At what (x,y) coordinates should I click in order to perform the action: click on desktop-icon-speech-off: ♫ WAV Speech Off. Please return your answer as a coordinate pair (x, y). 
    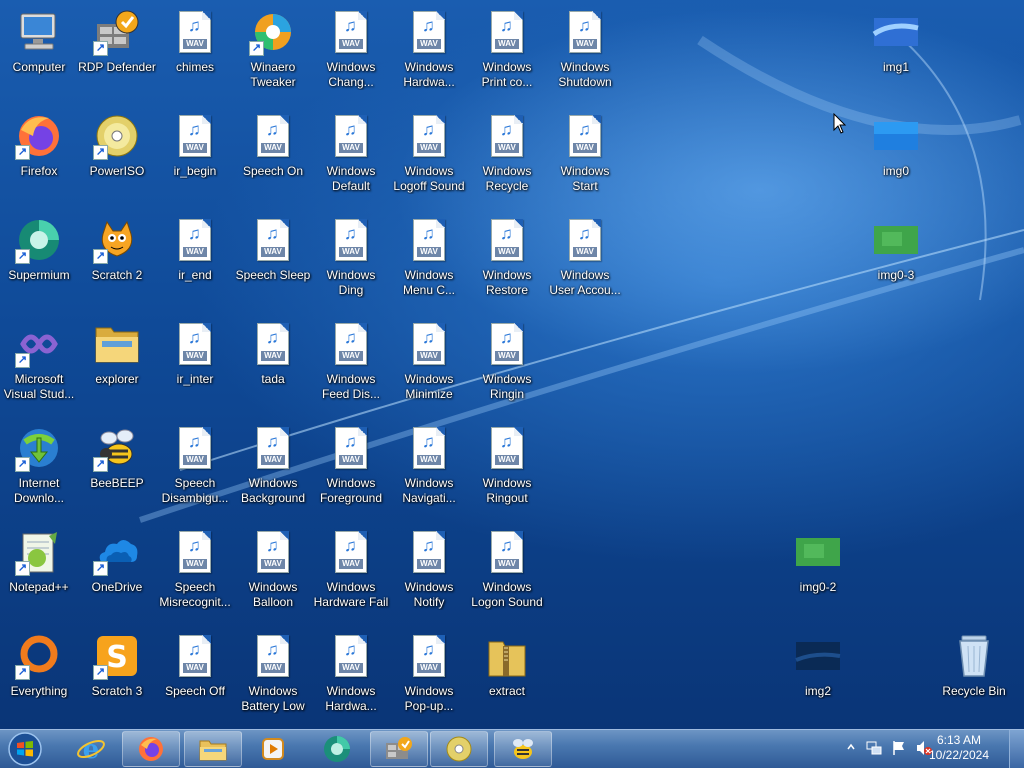
    Looking at the image, I should click on (195, 665).